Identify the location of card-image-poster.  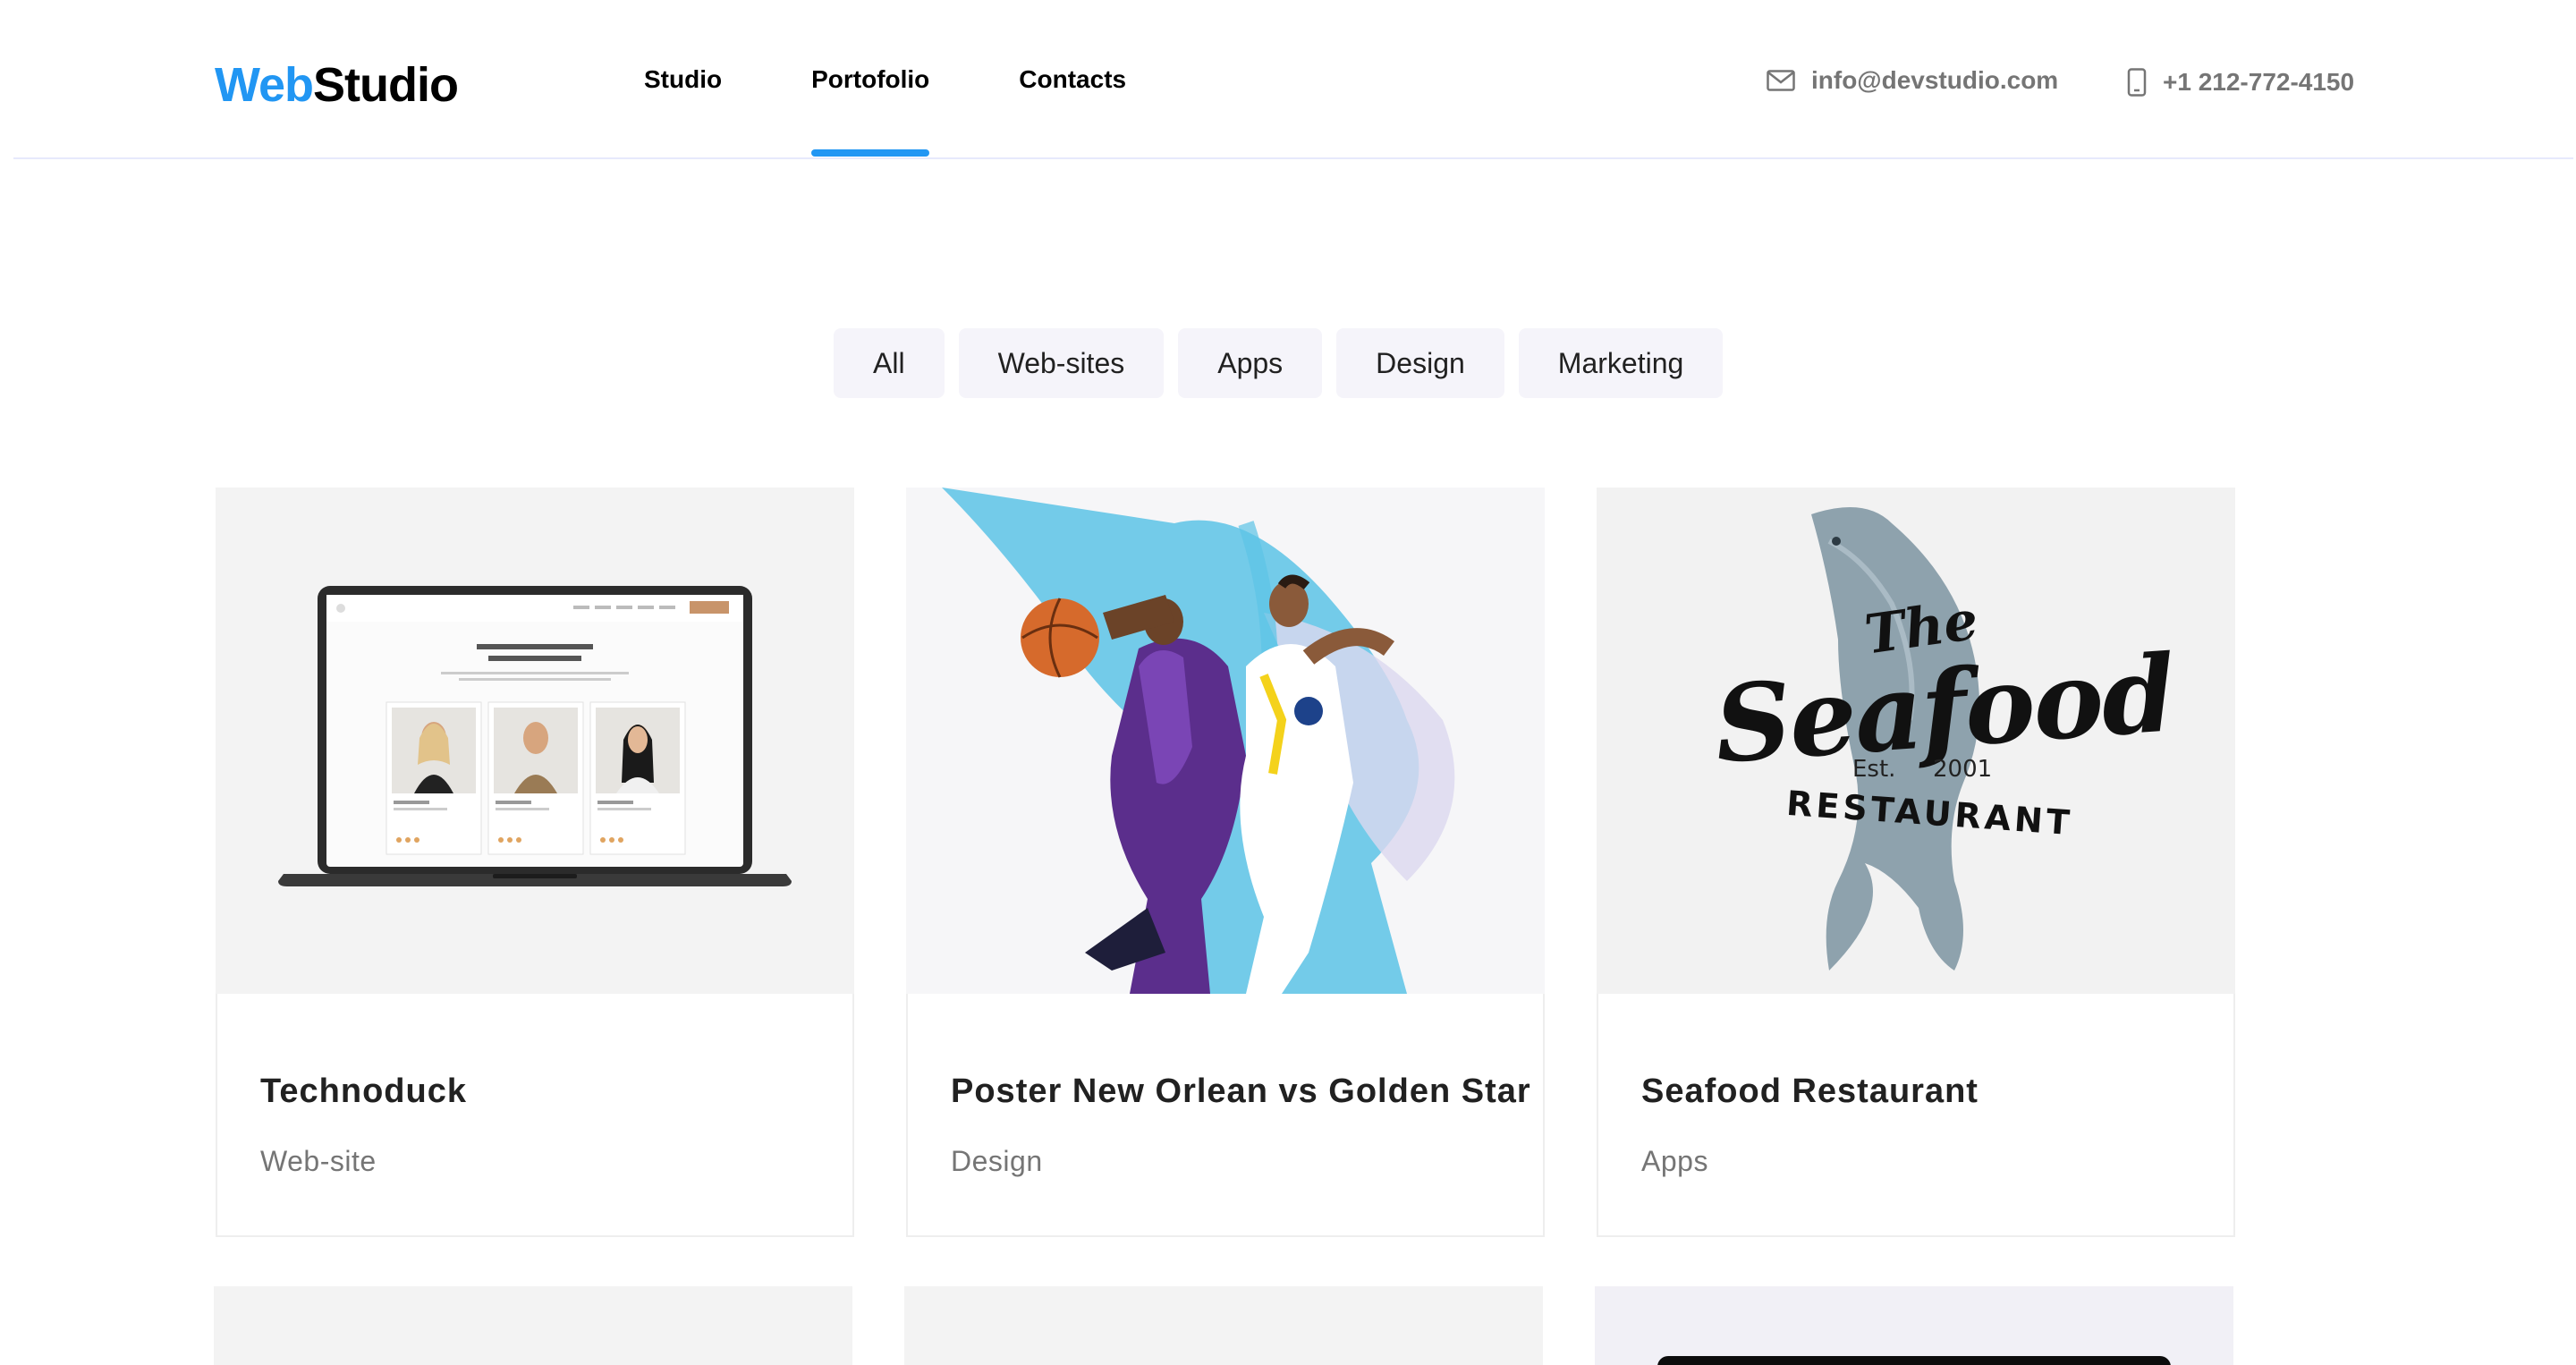
(1225, 741).